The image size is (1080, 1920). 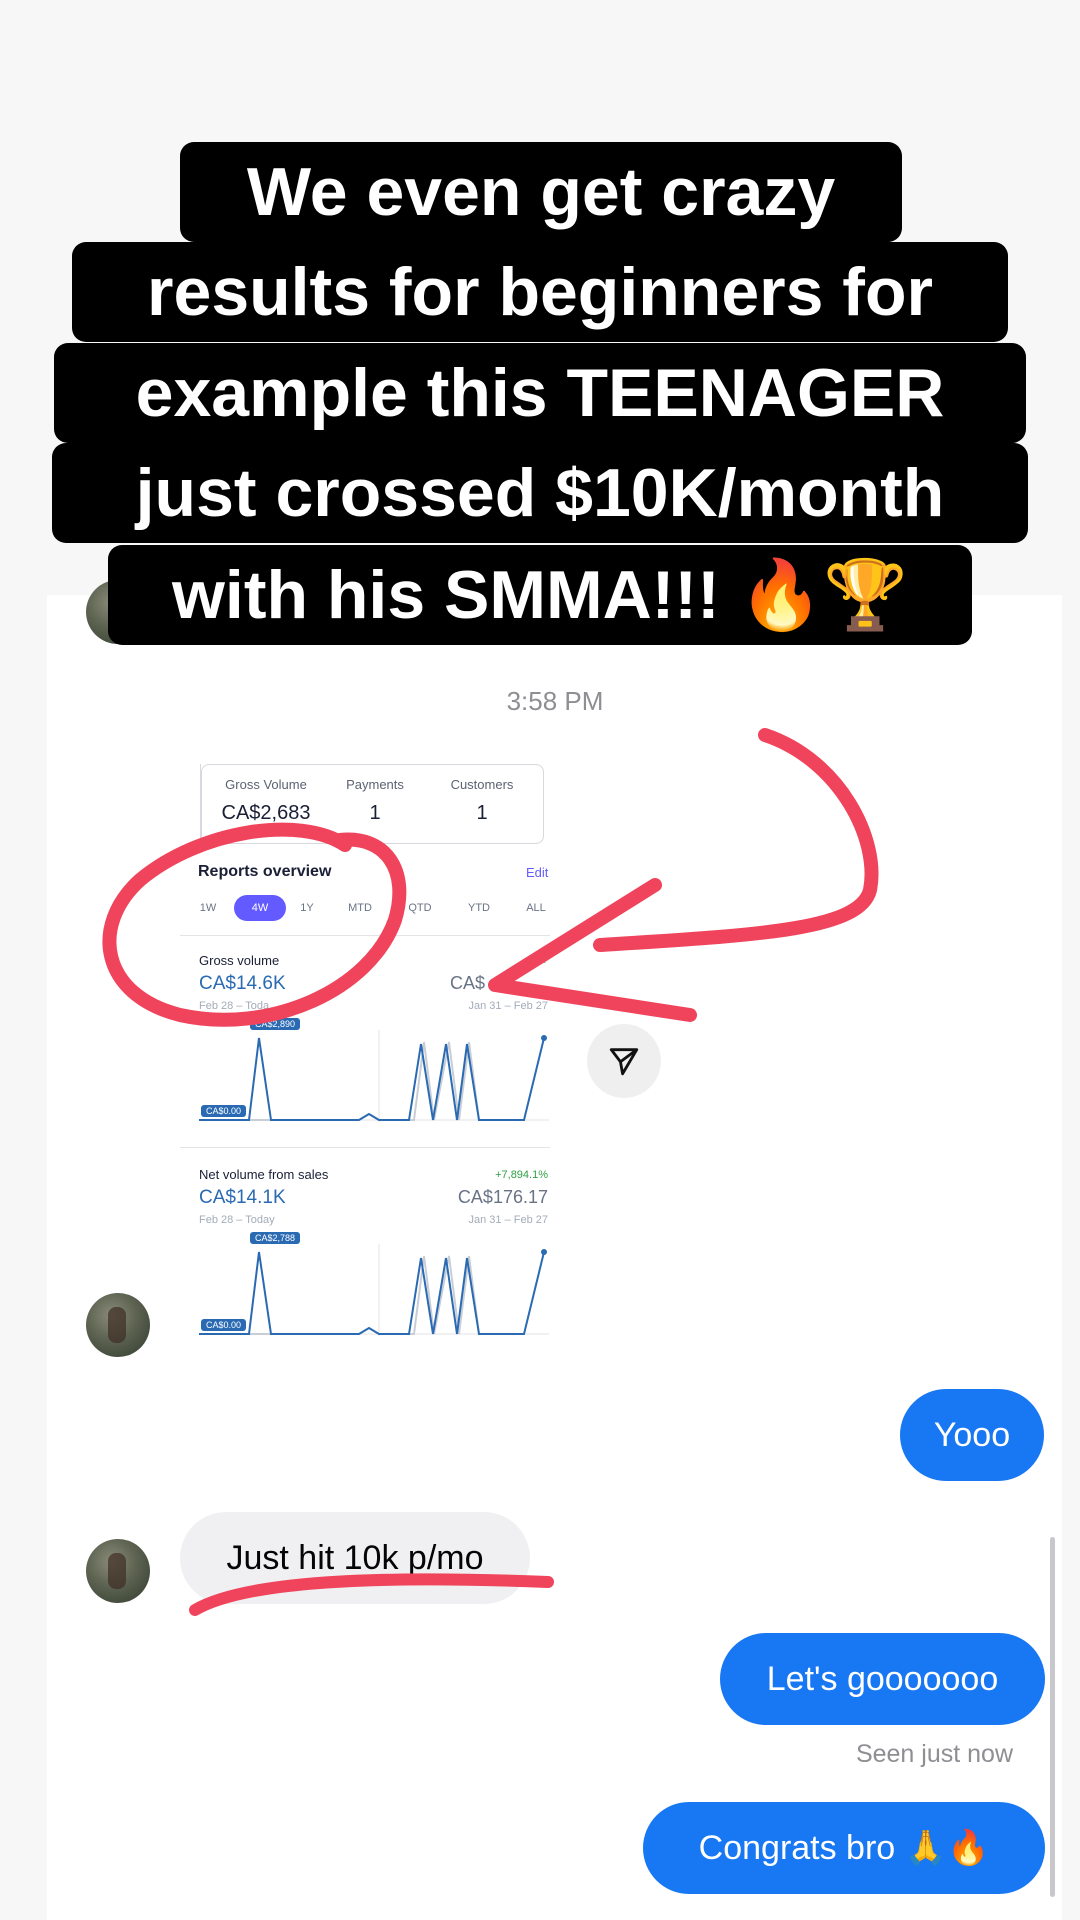 I want to click on edit-link: Edit, so click(x=537, y=872).